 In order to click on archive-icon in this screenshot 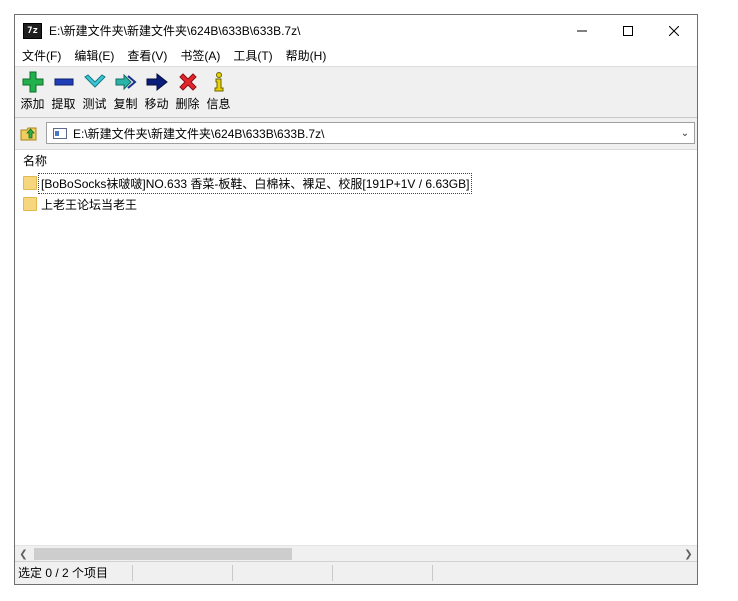, I will do `click(60, 133)`.